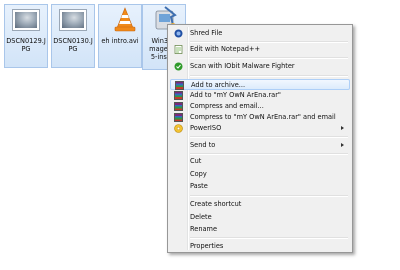  Describe the element at coordinates (260, 229) in the screenshot. I see `menu-item-rename: Rename` at that location.